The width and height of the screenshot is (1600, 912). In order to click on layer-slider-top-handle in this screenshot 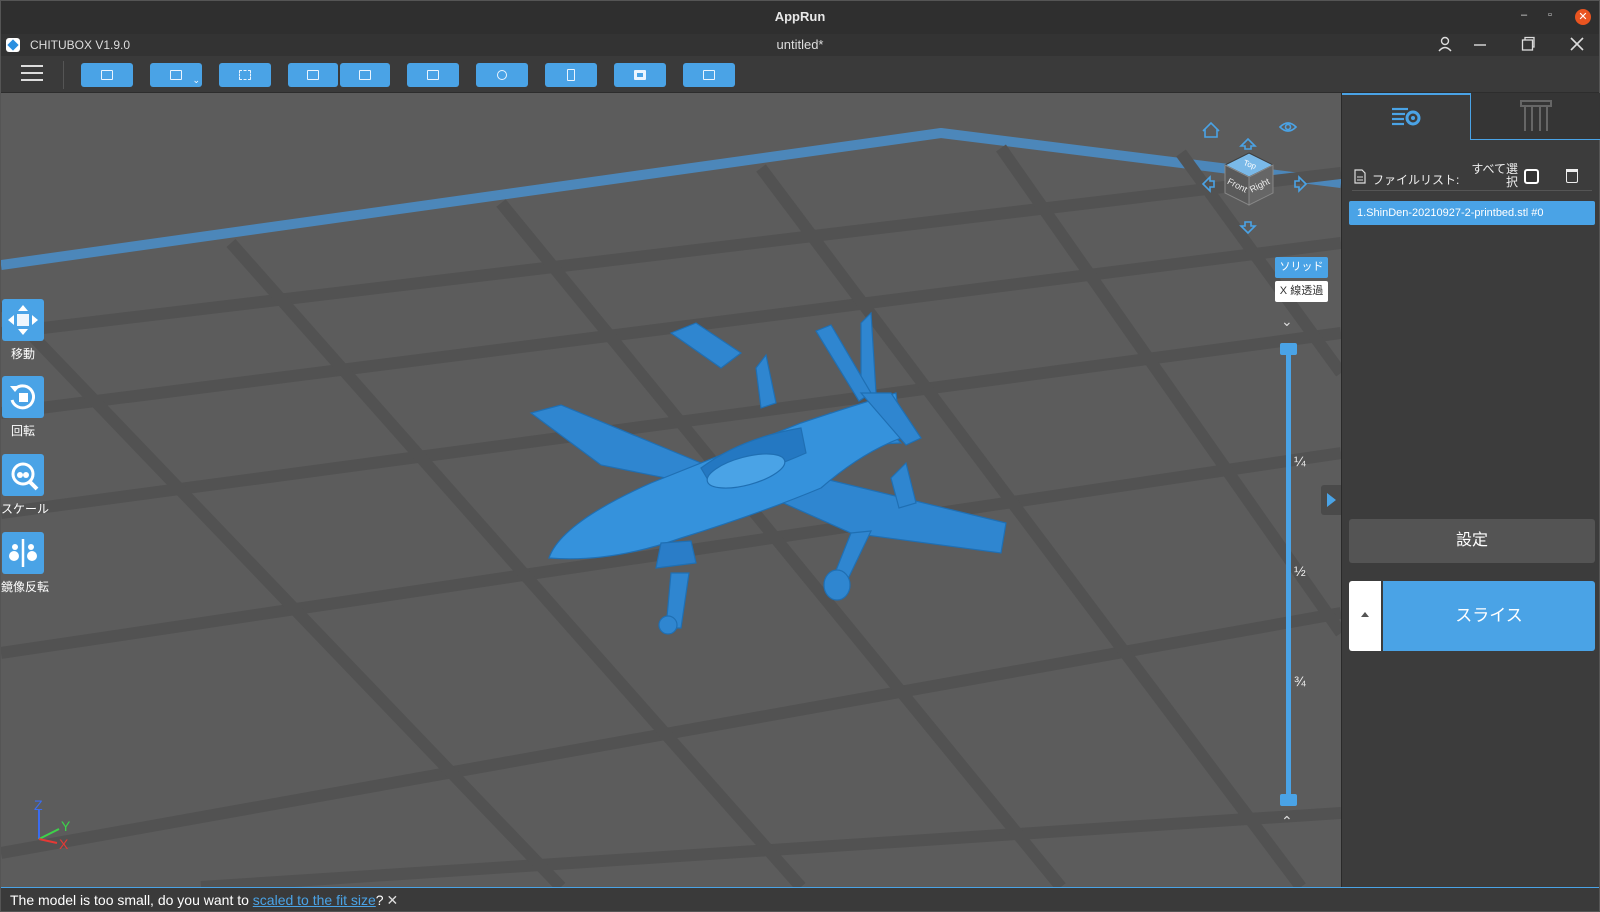, I will do `click(1288, 349)`.